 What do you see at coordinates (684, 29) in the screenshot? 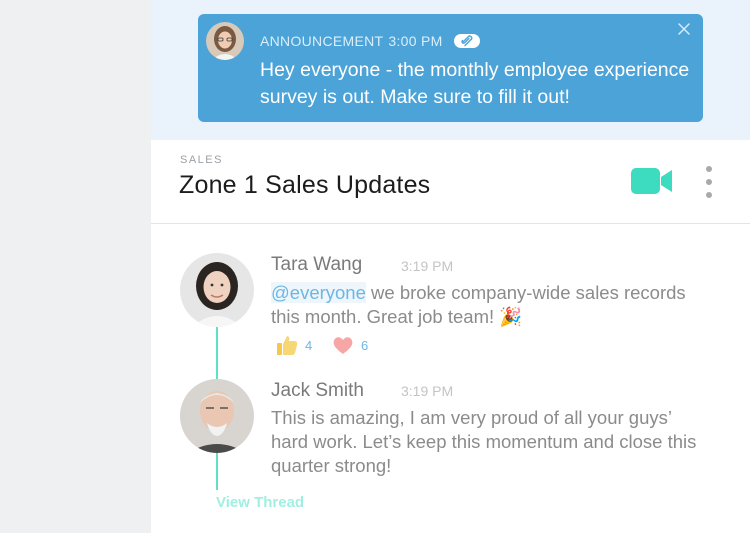
I see `close-icon` at bounding box center [684, 29].